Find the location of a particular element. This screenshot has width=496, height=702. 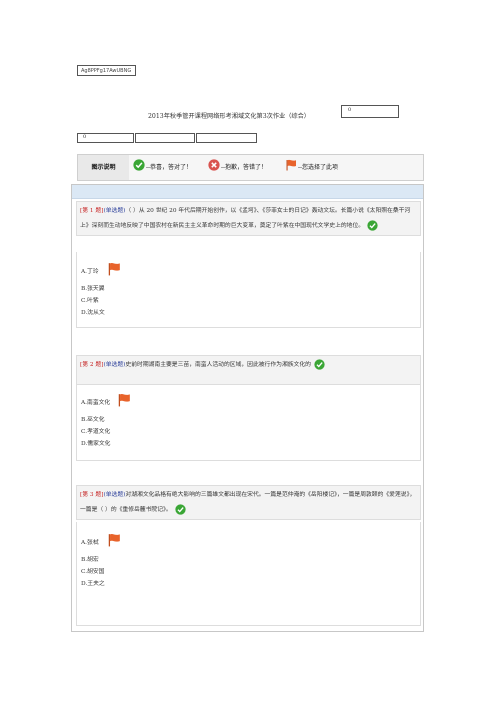

legend-box: 图示说明 --恭喜，答对了！ --抱歉，答错了！ --您选择了此项 is located at coordinates (250, 167).